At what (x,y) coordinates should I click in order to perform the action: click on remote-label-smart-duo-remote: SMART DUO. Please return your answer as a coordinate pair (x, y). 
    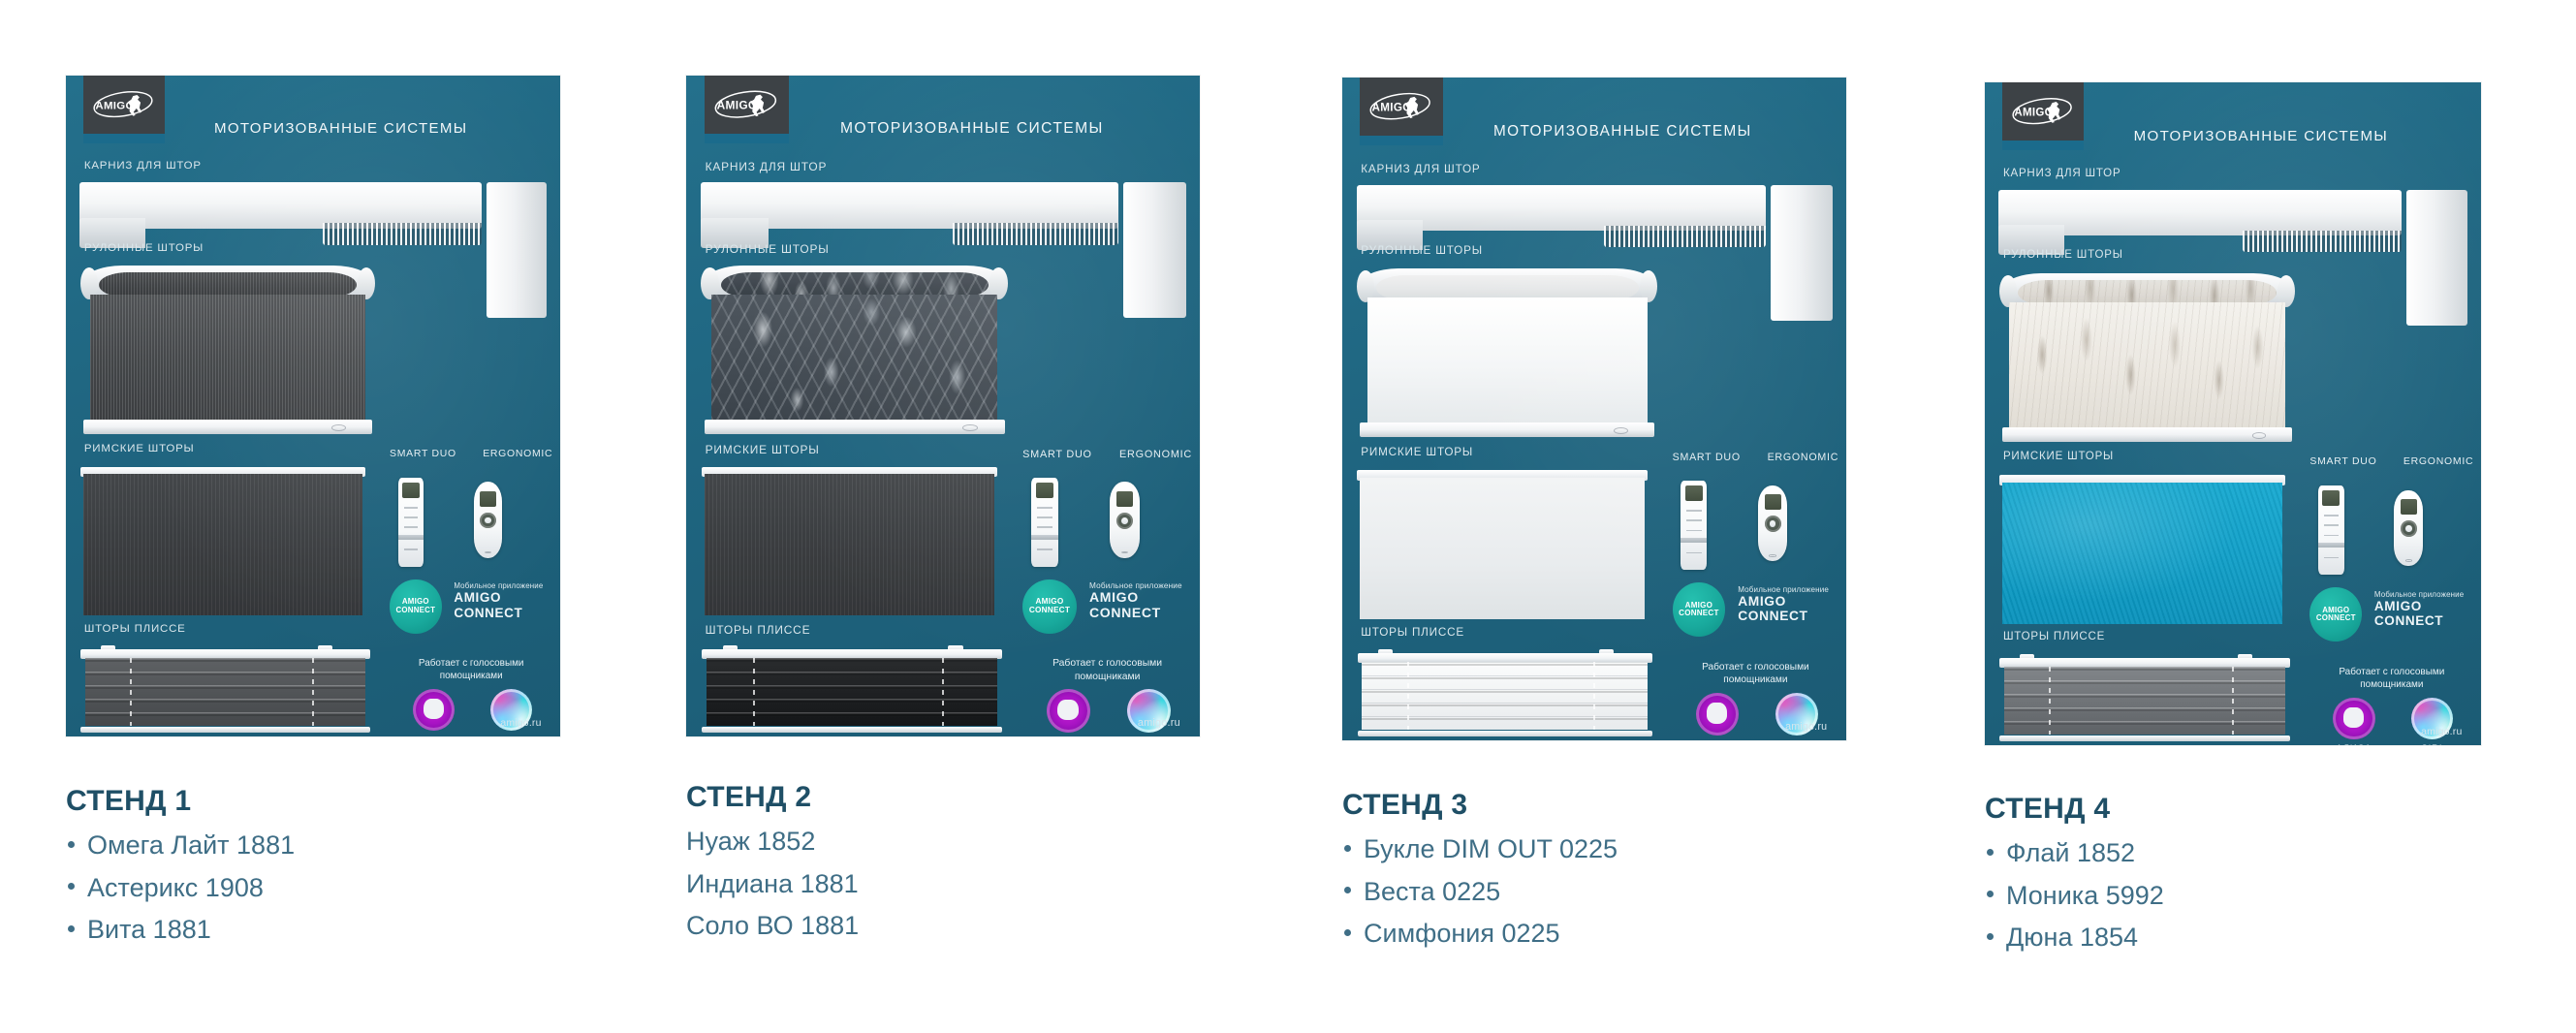
    Looking at the image, I should click on (1057, 455).